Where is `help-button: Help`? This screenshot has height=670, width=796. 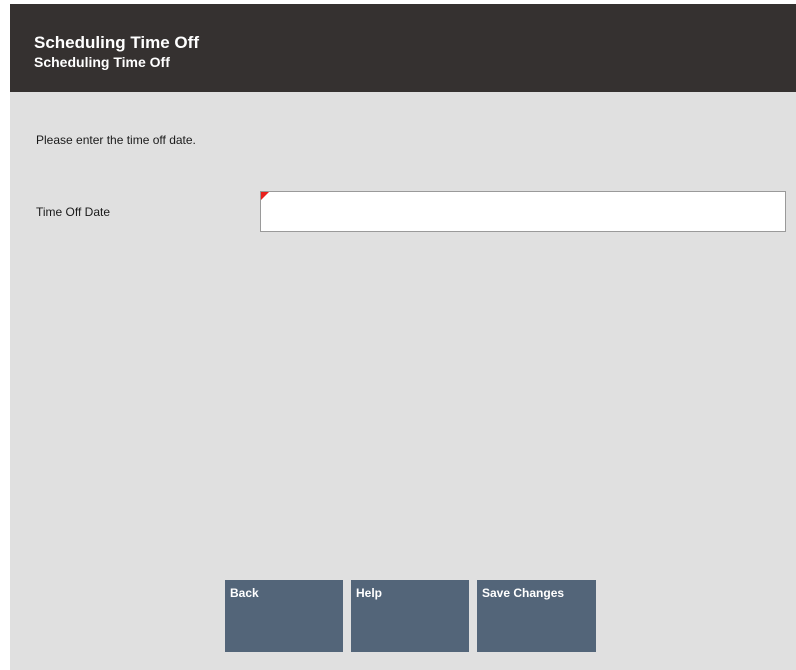
help-button: Help is located at coordinates (410, 616).